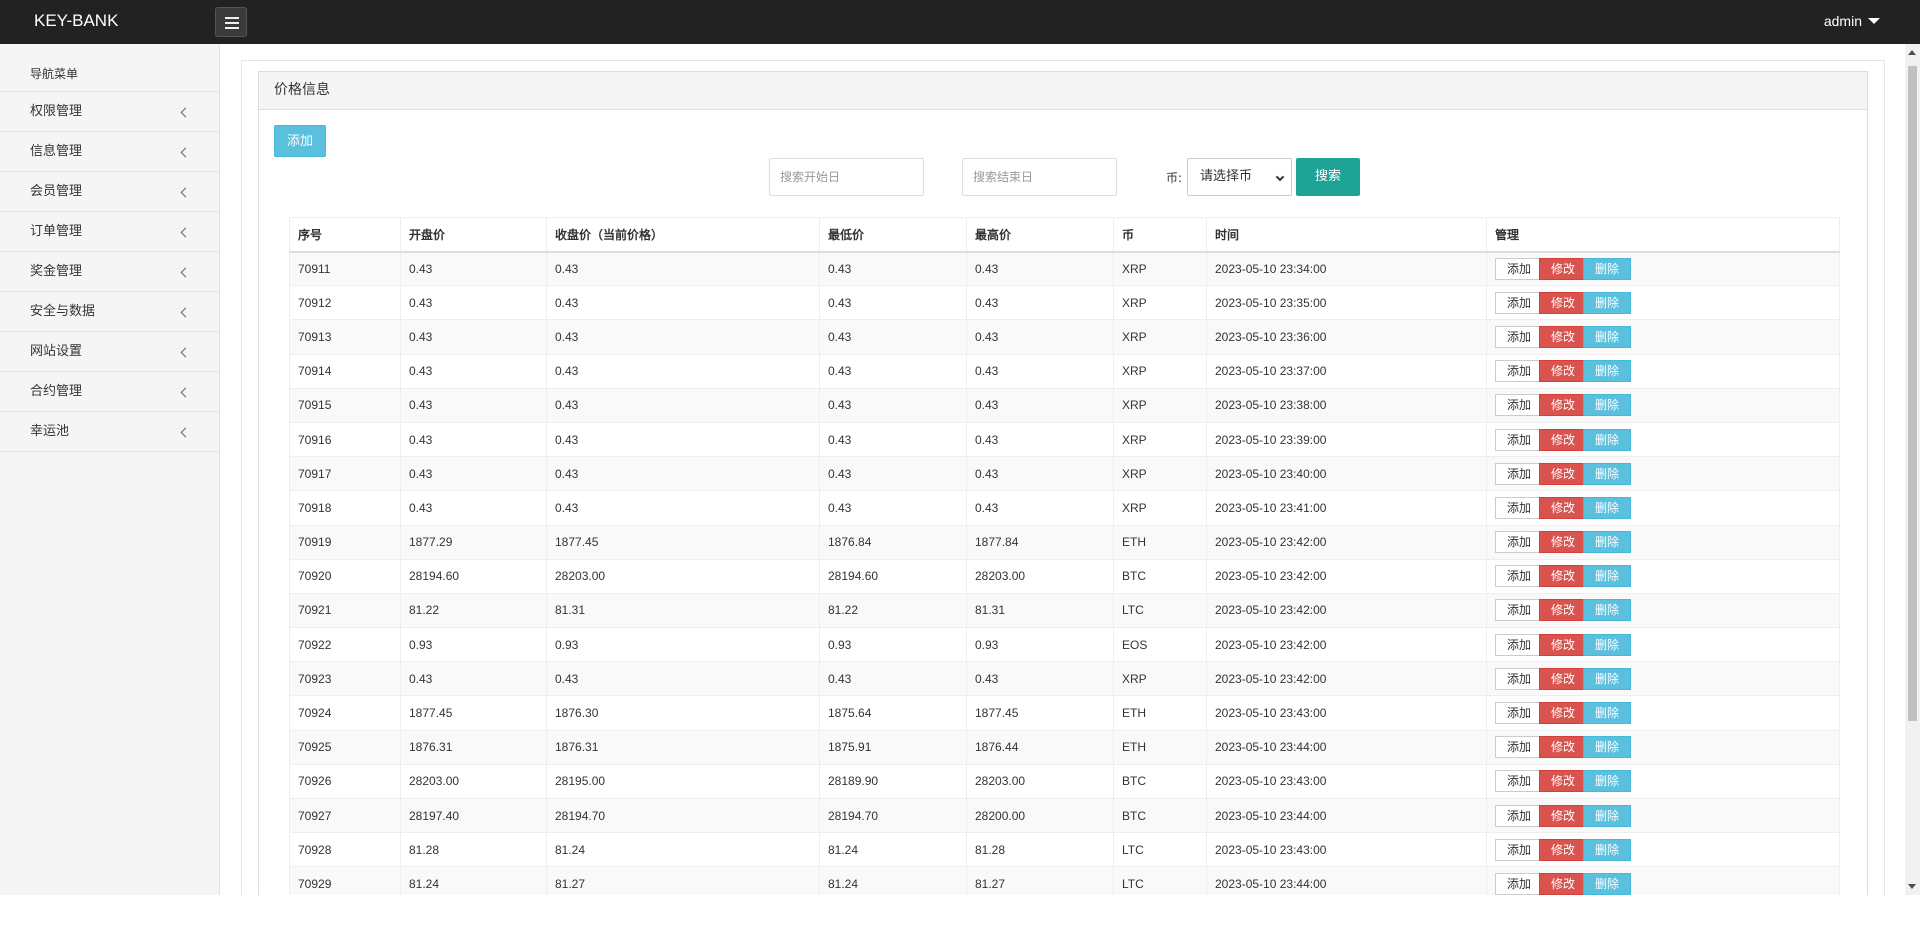  What do you see at coordinates (76, 21) in the screenshot?
I see `brand-logo: KEY-BANK` at bounding box center [76, 21].